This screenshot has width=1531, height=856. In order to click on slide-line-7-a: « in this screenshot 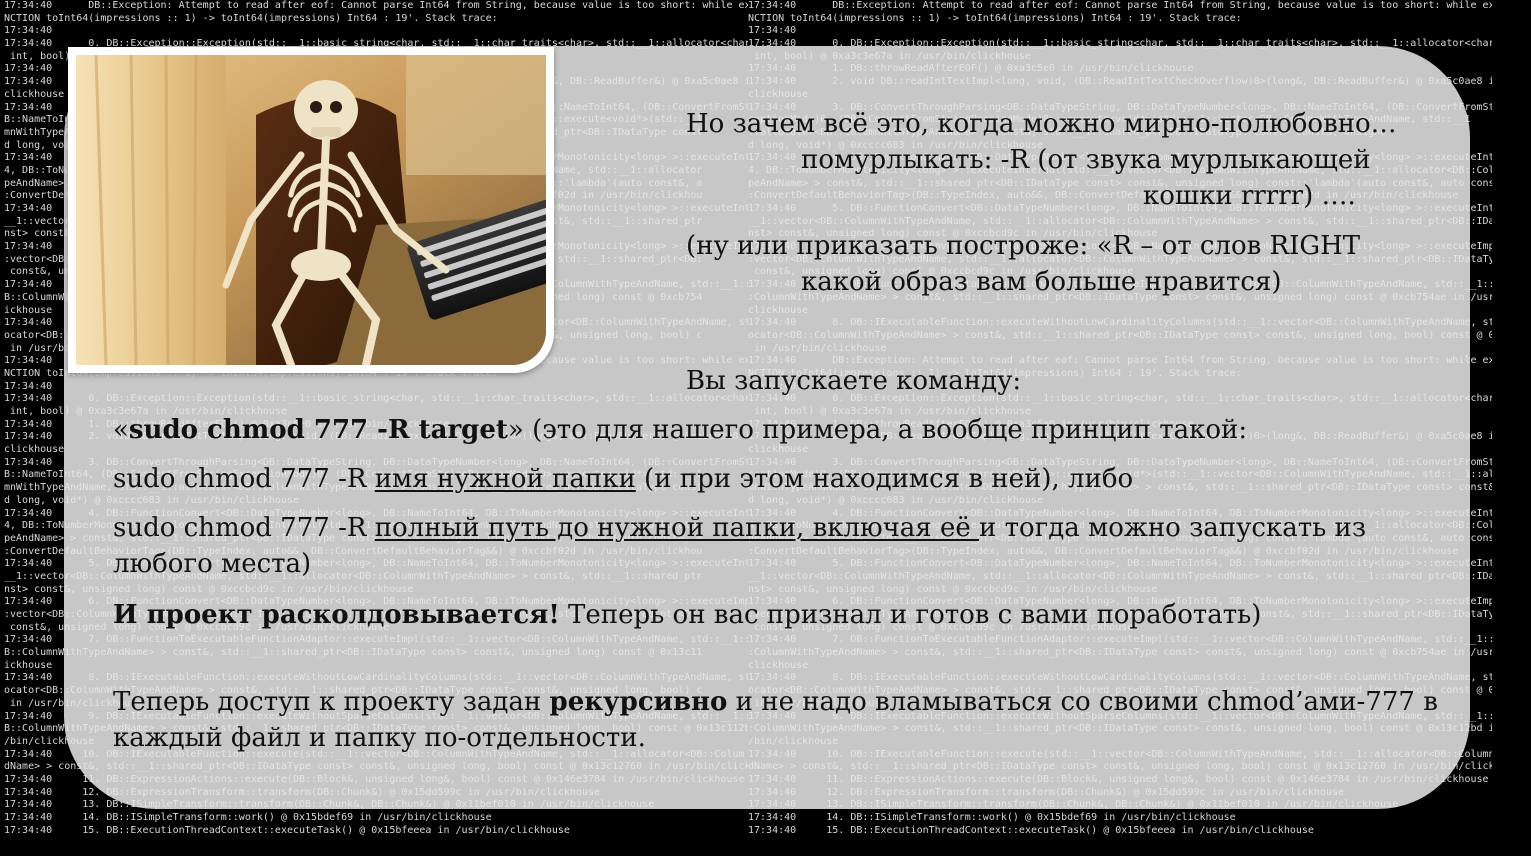, I will do `click(121, 430)`.